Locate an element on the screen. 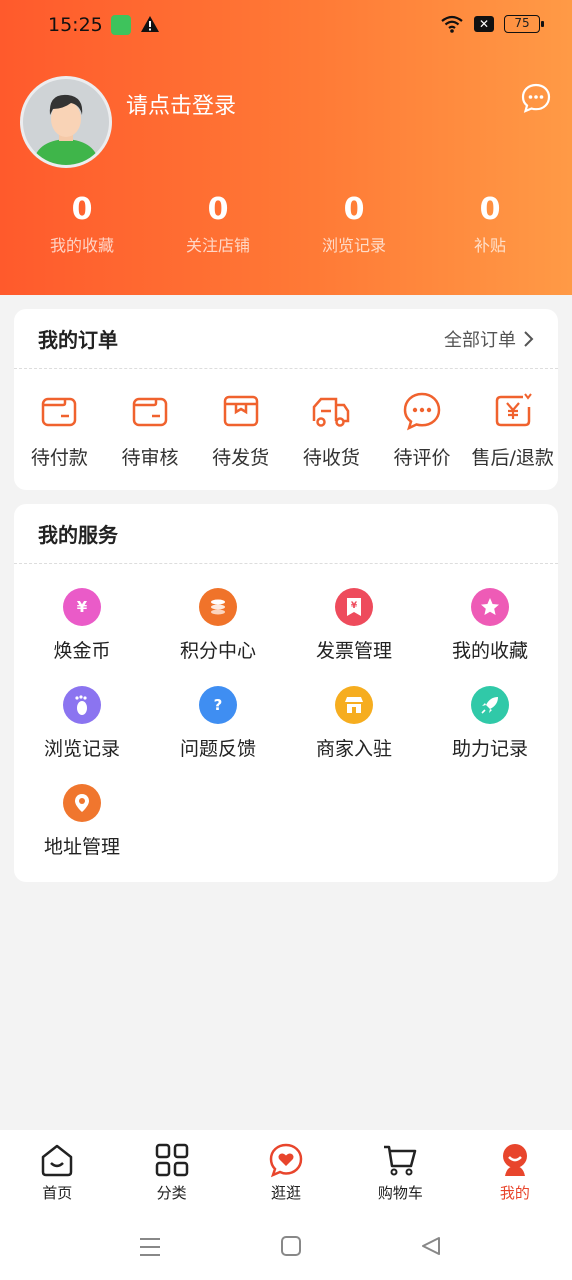 This screenshot has width=572, height=1280. back-icon is located at coordinates (431, 1246).